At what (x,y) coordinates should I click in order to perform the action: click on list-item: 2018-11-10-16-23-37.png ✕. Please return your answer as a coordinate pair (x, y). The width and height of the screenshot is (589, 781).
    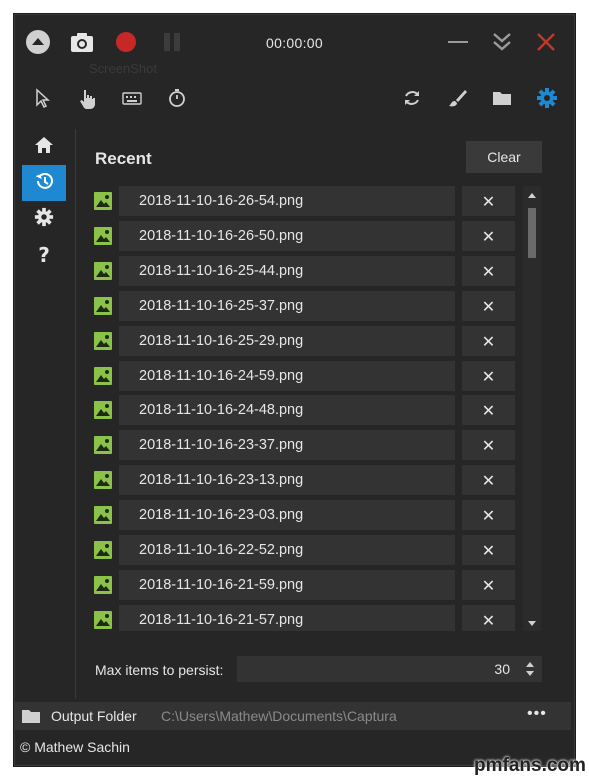
    Looking at the image, I should click on (305, 445).